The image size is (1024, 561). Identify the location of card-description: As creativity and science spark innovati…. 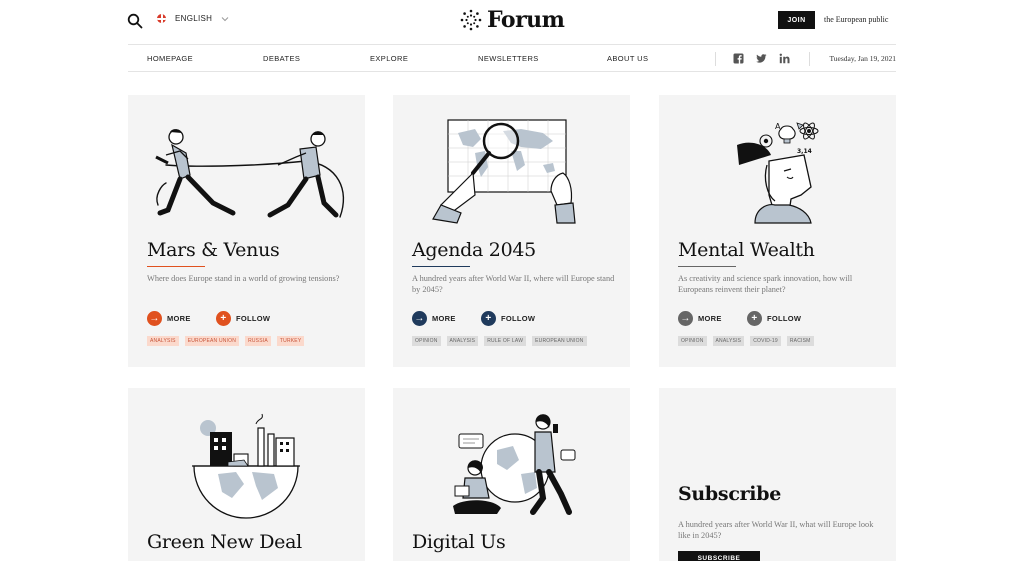
(765, 284).